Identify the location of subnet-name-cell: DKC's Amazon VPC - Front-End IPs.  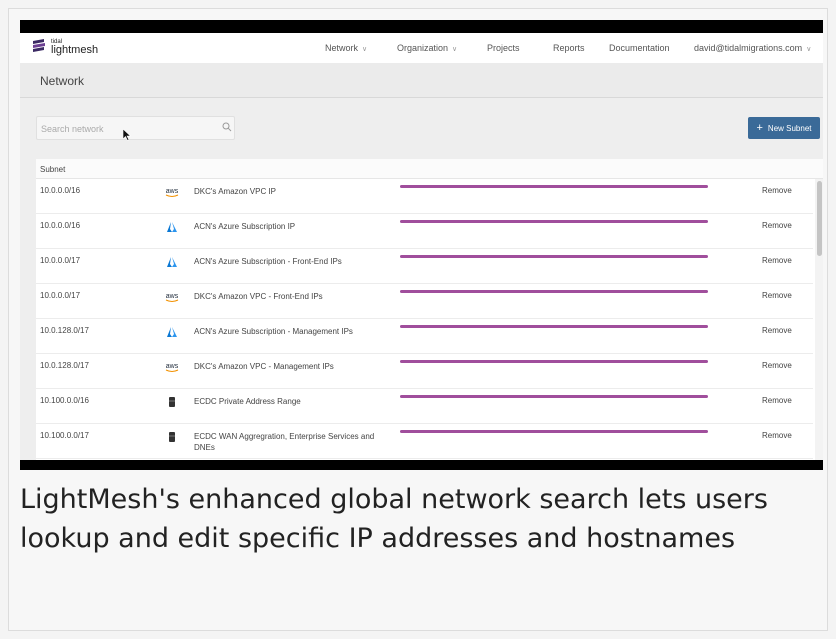
(258, 296).